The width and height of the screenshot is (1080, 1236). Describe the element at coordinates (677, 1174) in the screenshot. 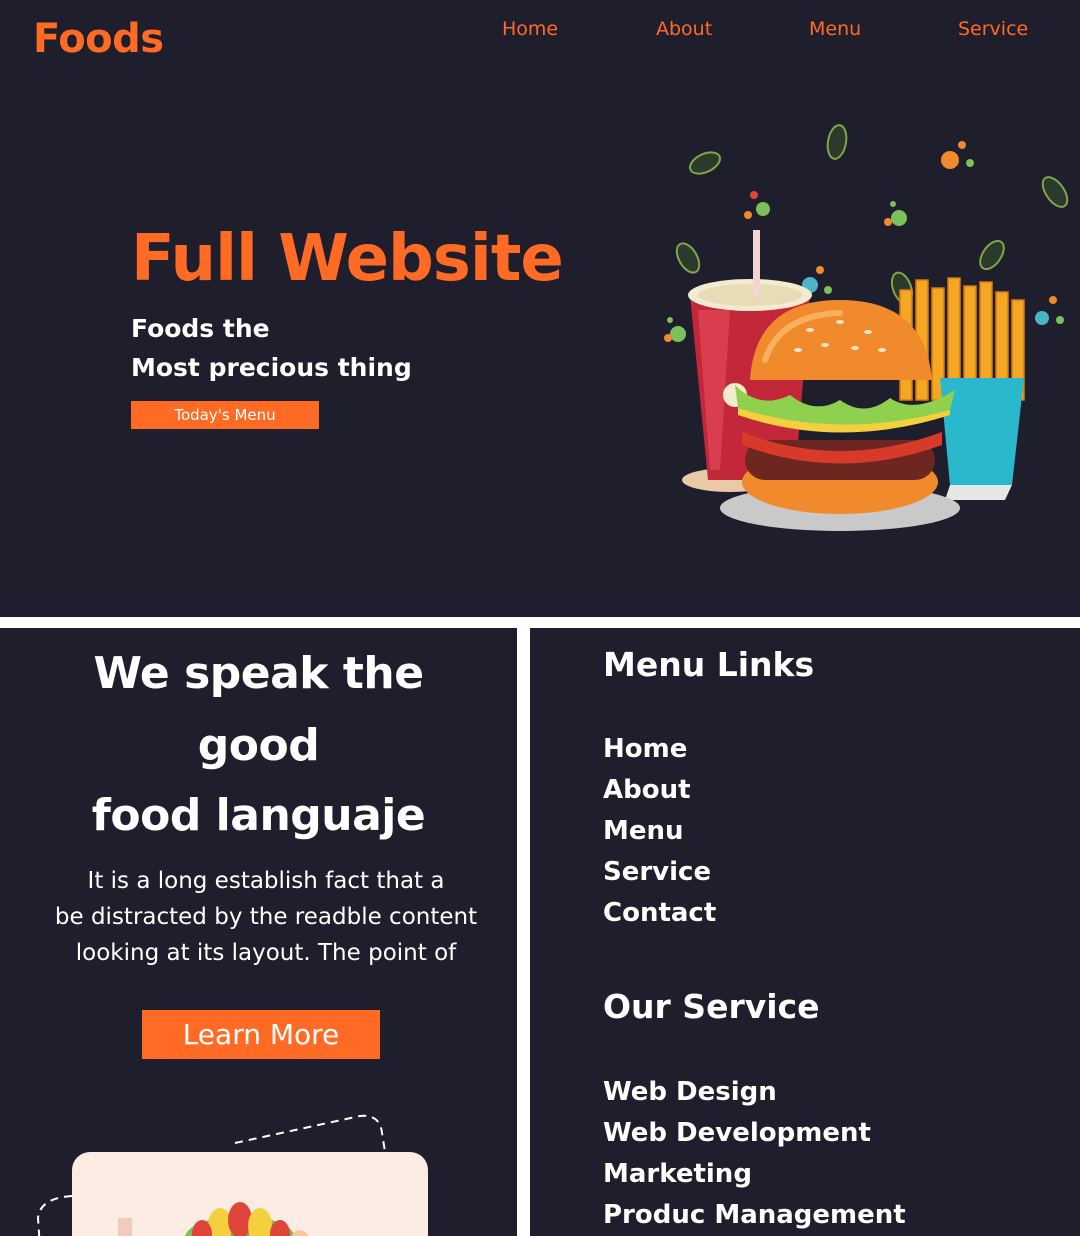

I see `service-link-marketing: Marketing` at that location.